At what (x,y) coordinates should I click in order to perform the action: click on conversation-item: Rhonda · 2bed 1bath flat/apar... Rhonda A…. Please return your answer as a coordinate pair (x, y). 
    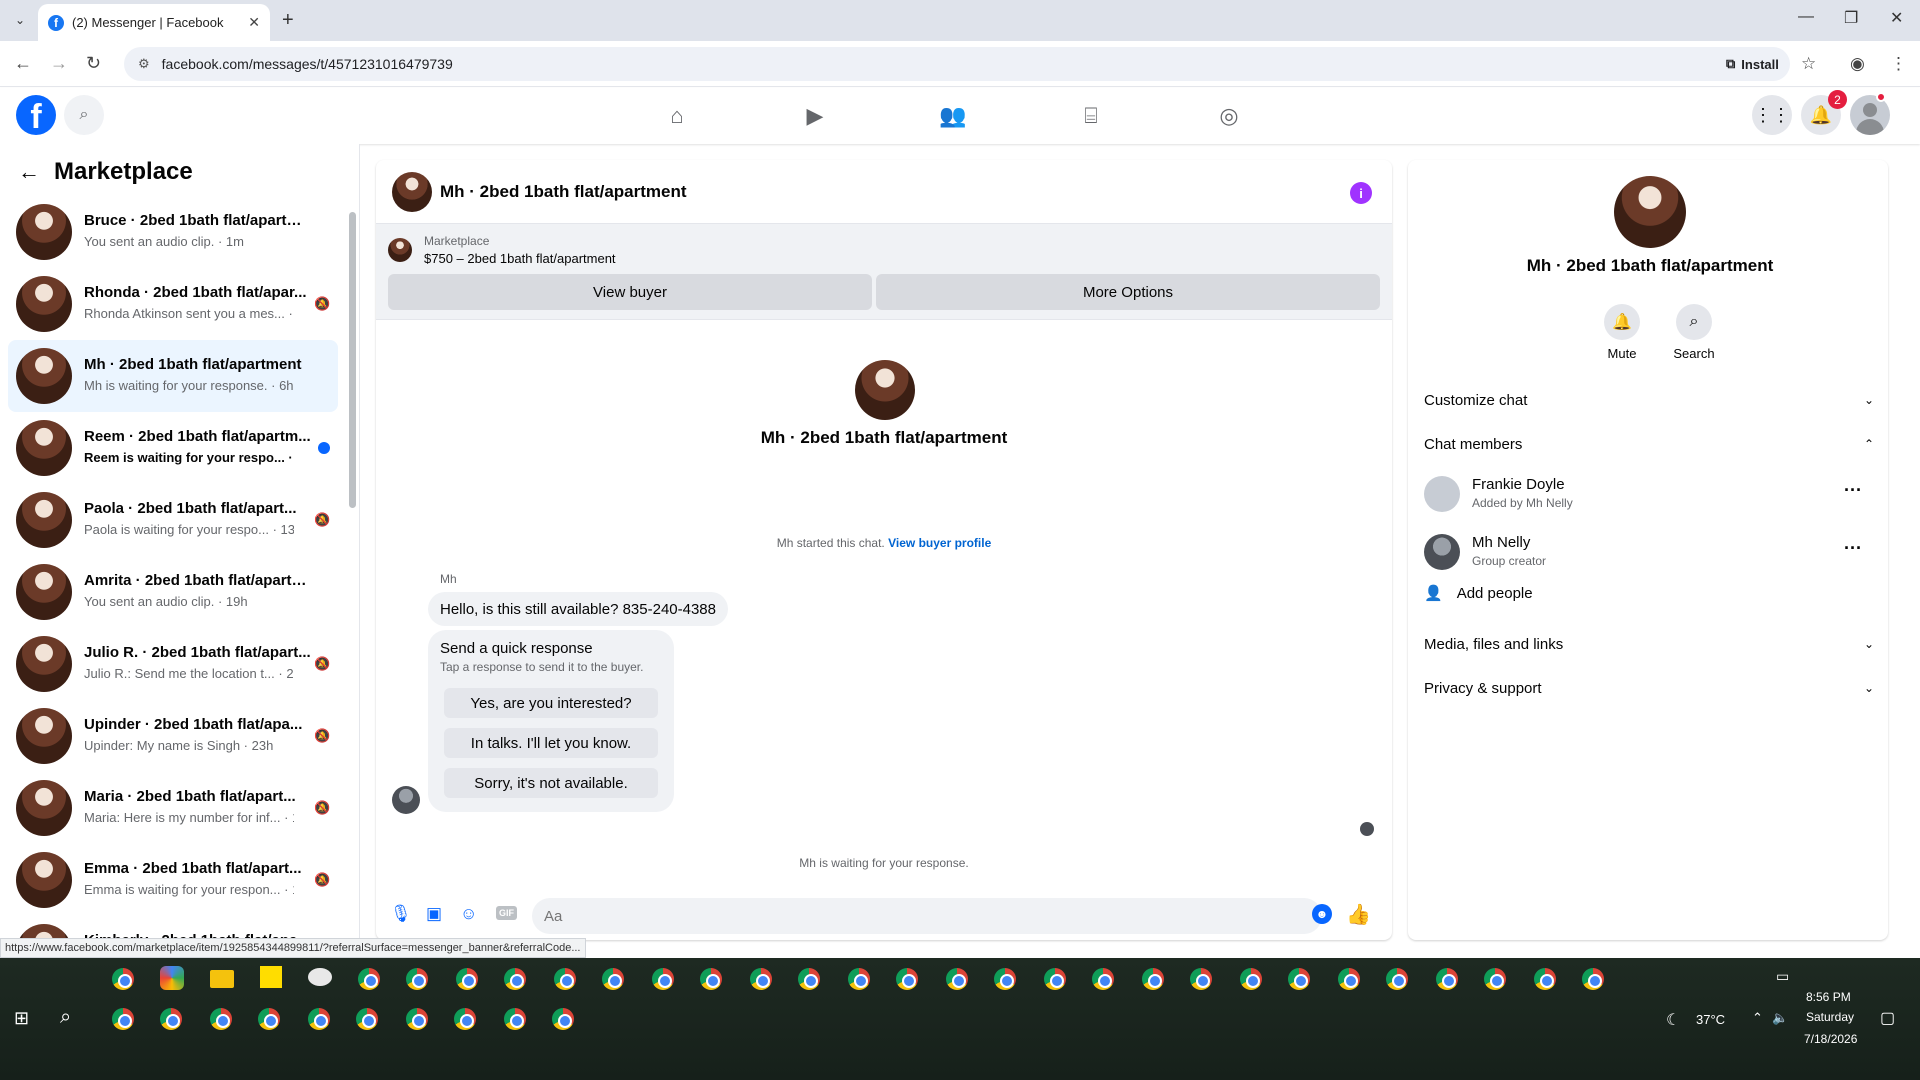
    Looking at the image, I should click on (173, 304).